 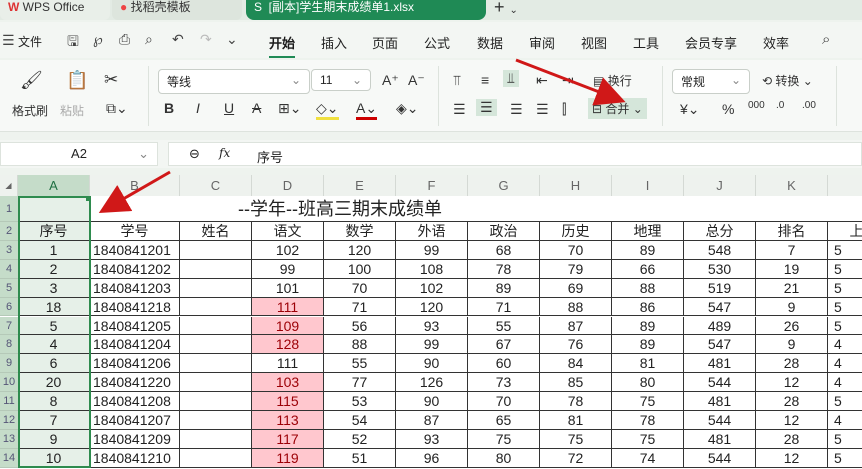 What do you see at coordinates (135, 401) in the screenshot?
I see `table-cell: 1840841208` at bounding box center [135, 401].